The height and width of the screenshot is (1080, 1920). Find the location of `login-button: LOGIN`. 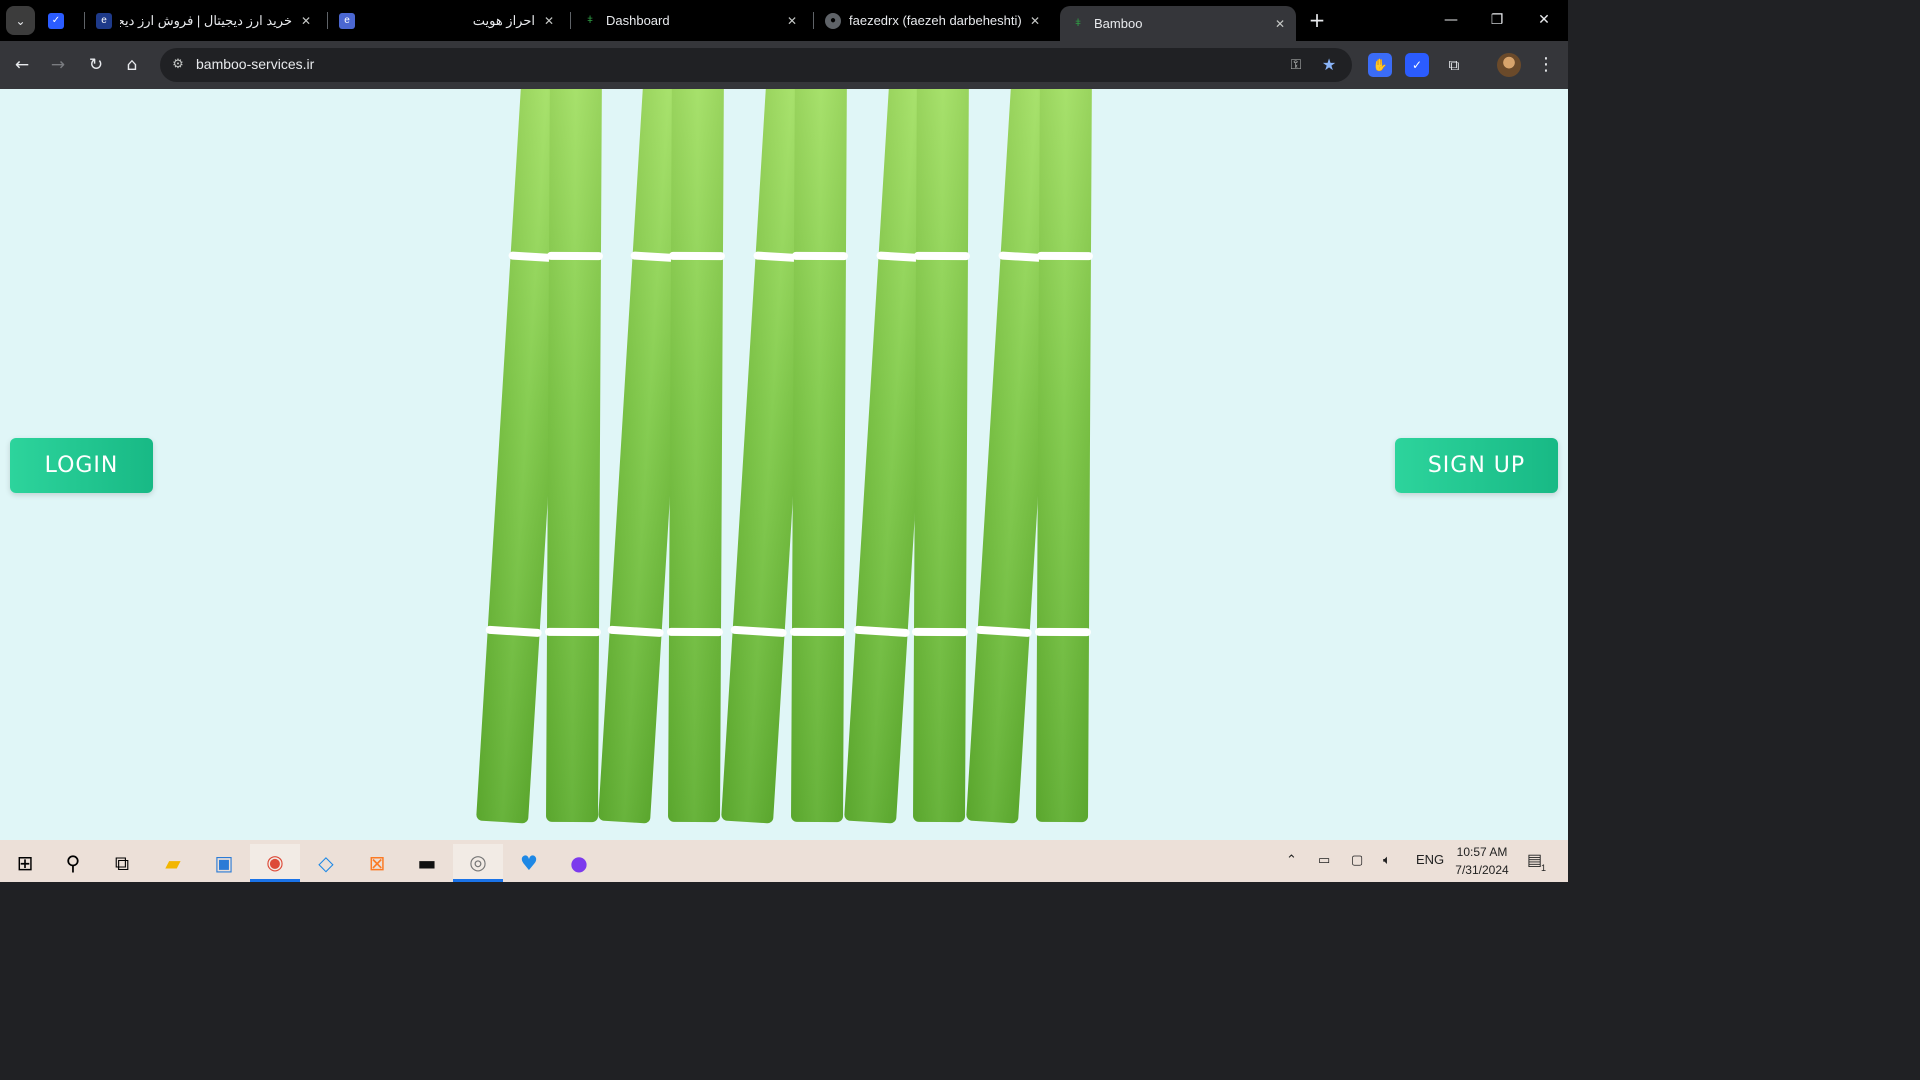

login-button: LOGIN is located at coordinates (81, 465).